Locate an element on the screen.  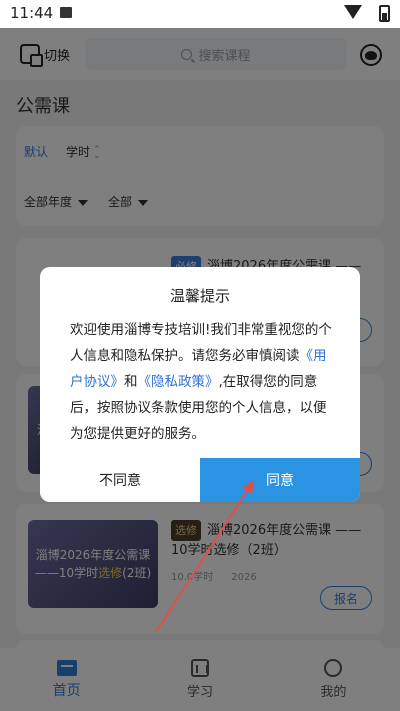
image-notification-icon is located at coordinates (66, 12).